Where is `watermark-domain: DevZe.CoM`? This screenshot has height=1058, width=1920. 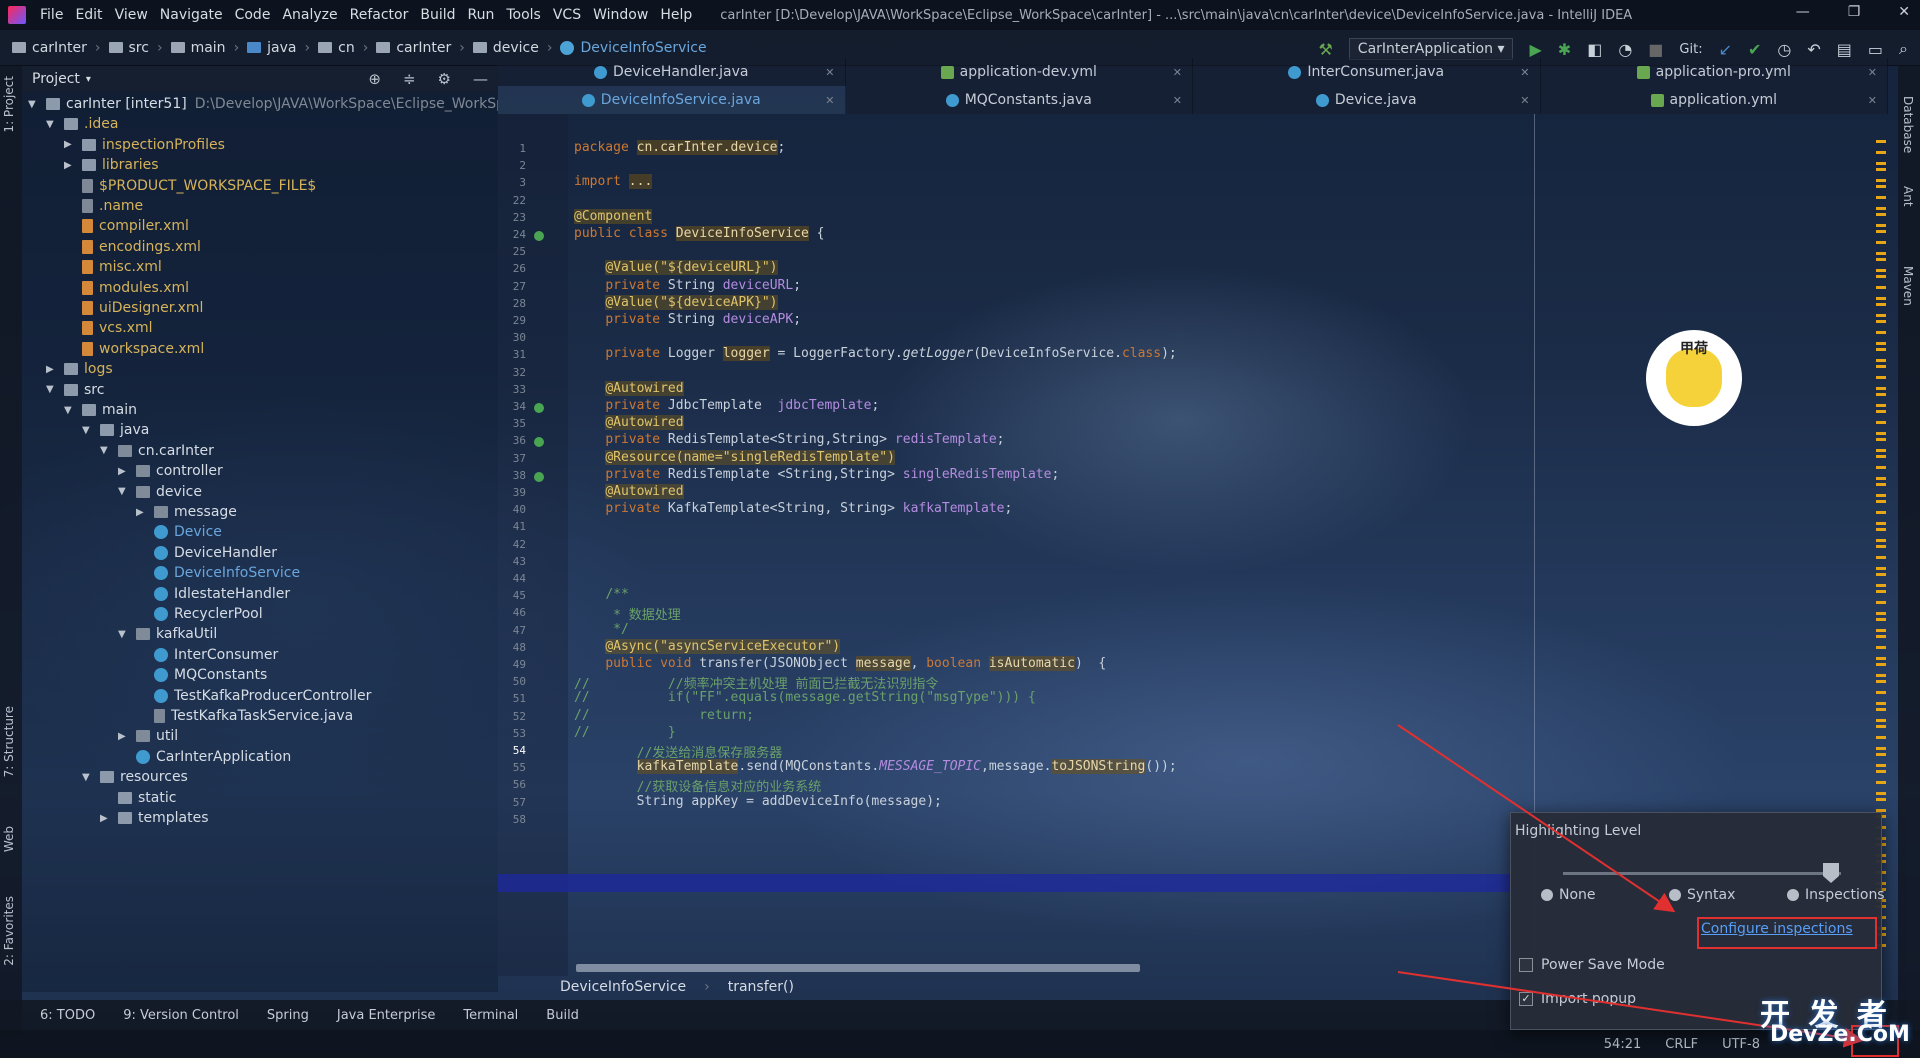
watermark-domain: DevZe.CoM is located at coordinates (1840, 1034).